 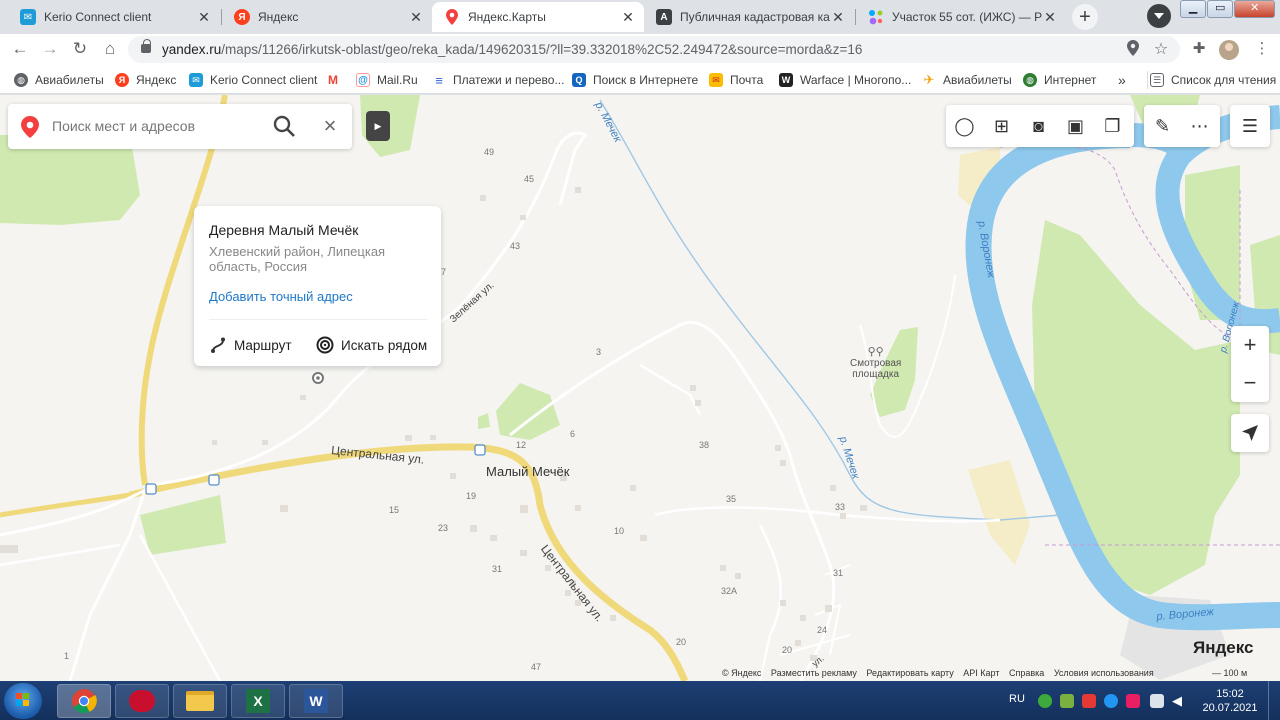 I want to click on bookmark-mailru: @ Mail.Ru, so click(x=387, y=80).